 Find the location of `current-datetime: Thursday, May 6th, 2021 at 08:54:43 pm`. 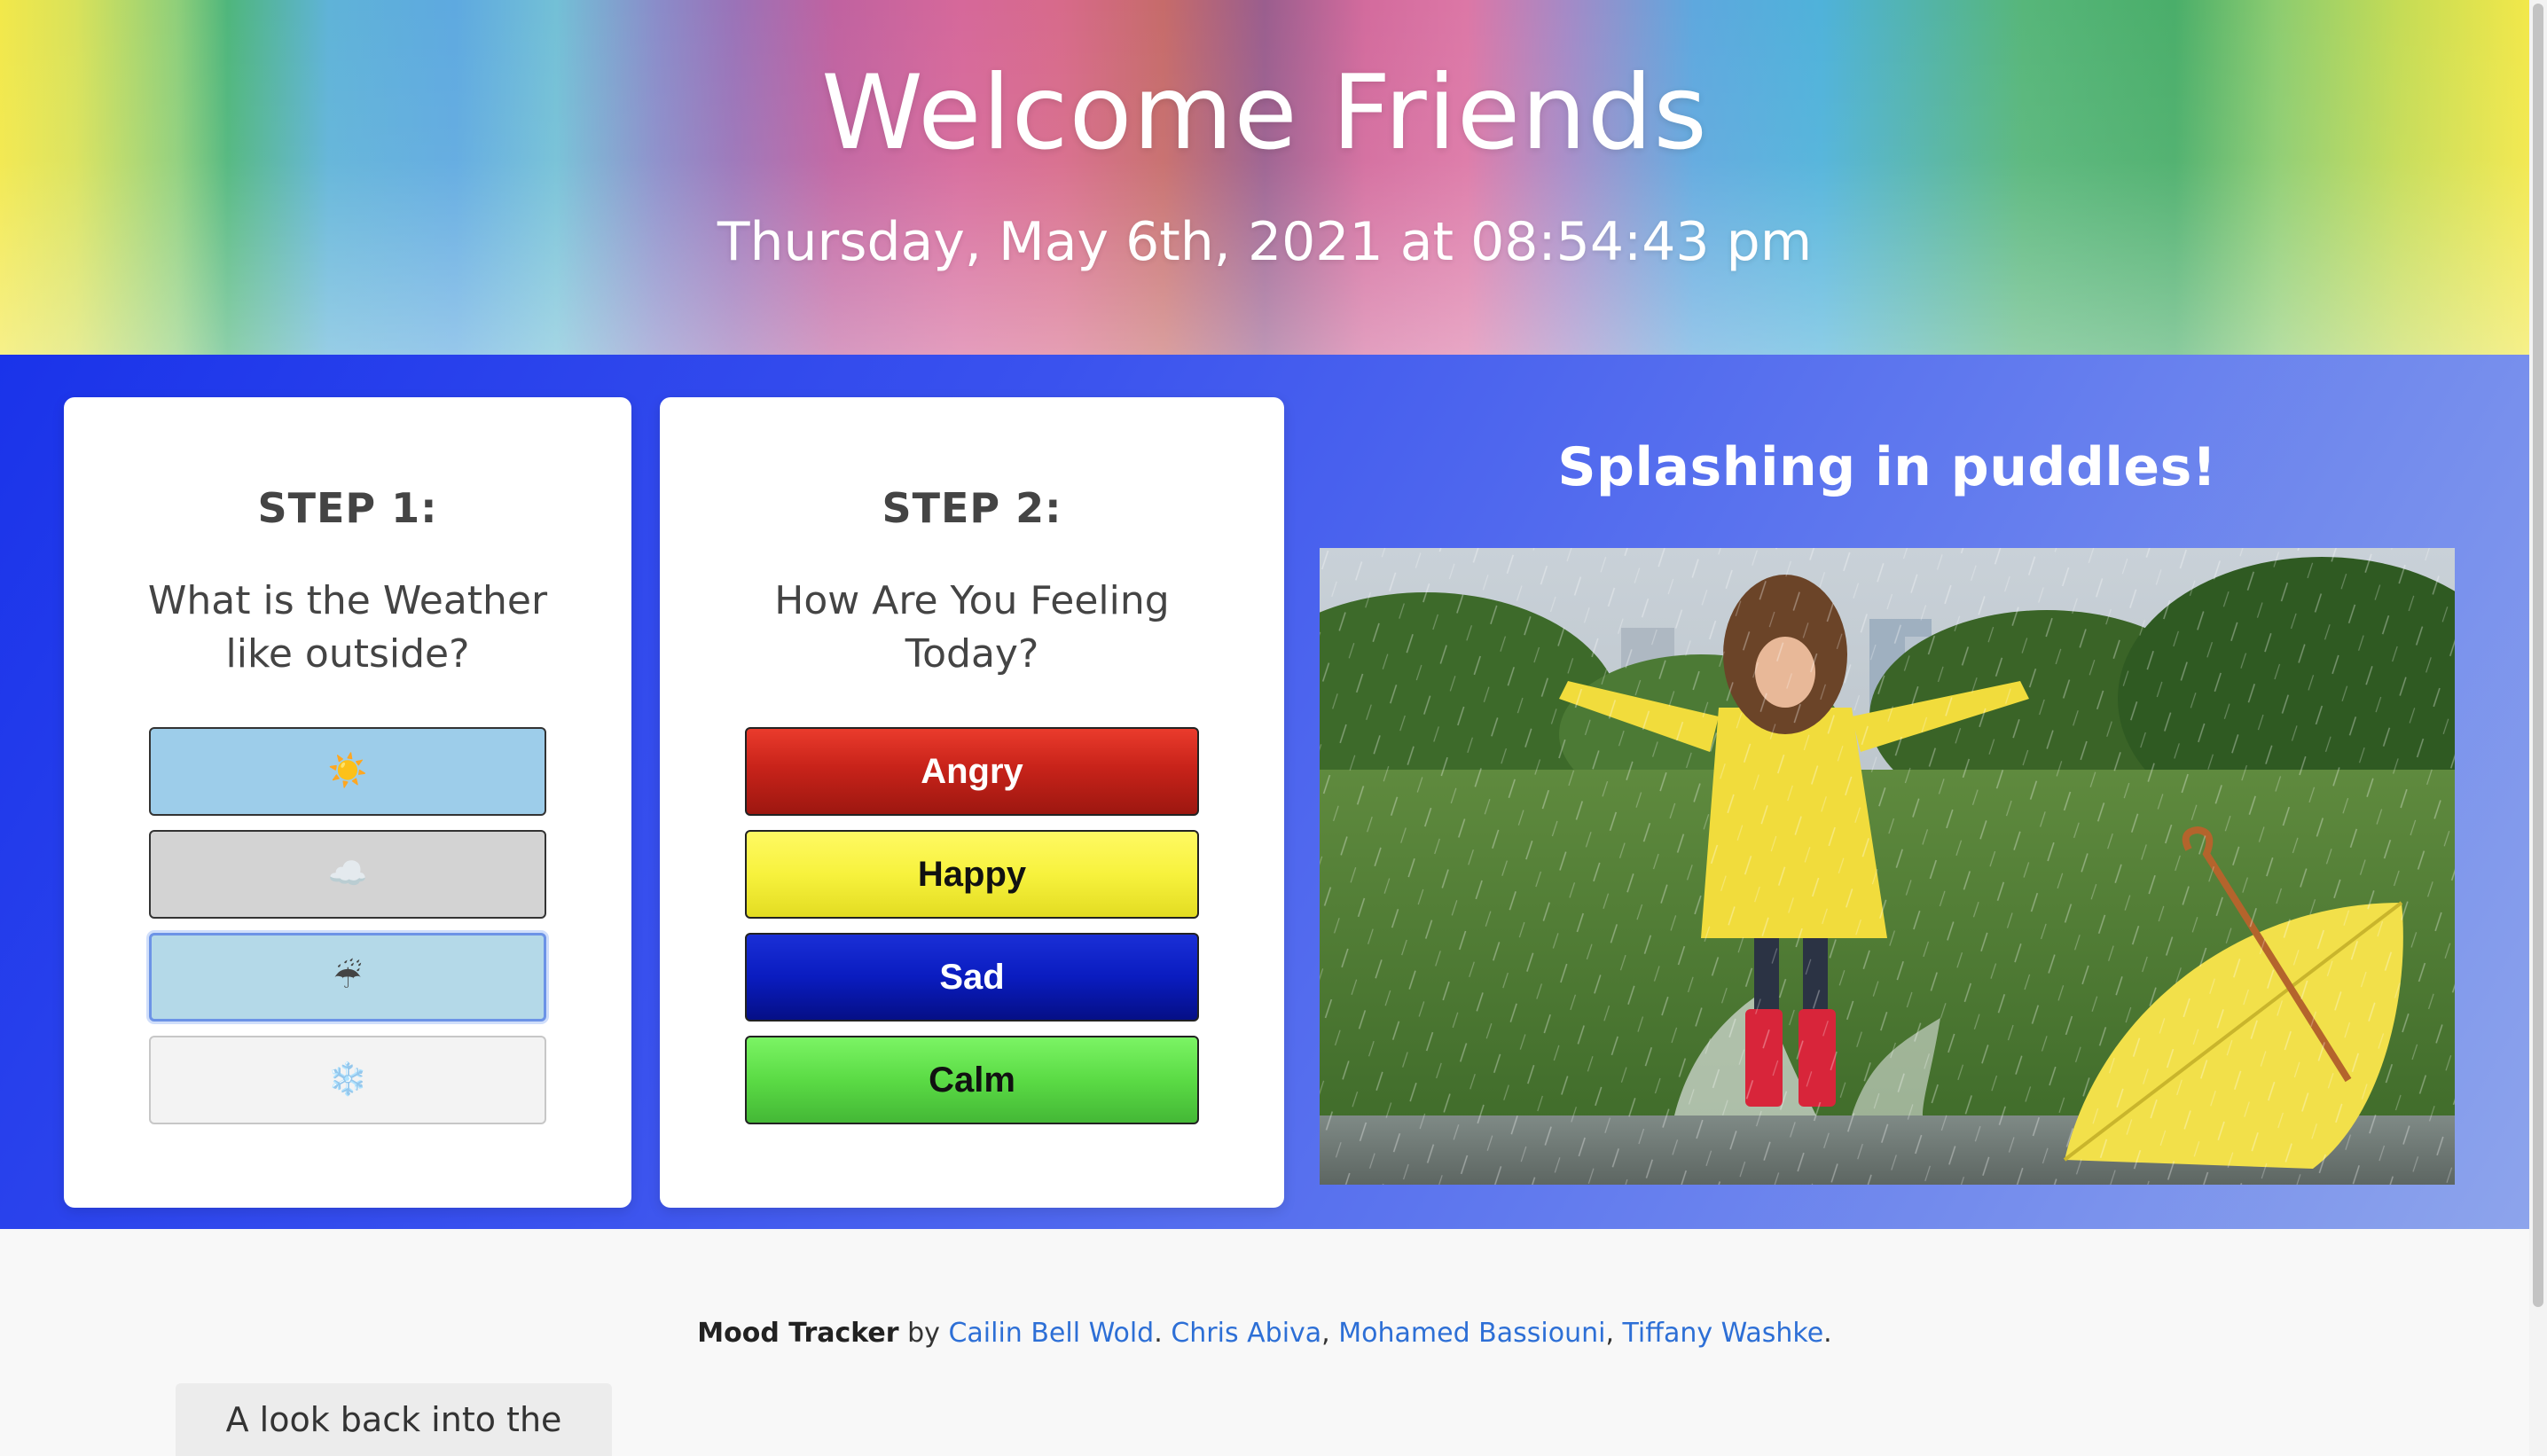

current-datetime: Thursday, May 6th, 2021 at 08:54:43 pm is located at coordinates (1265, 242).